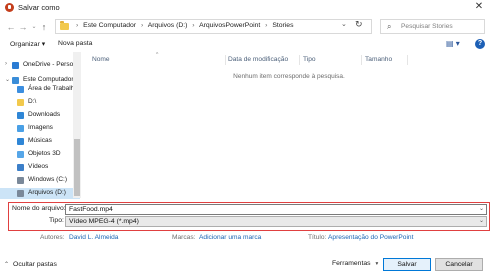  I want to click on objects-3d-icon, so click(20, 154).